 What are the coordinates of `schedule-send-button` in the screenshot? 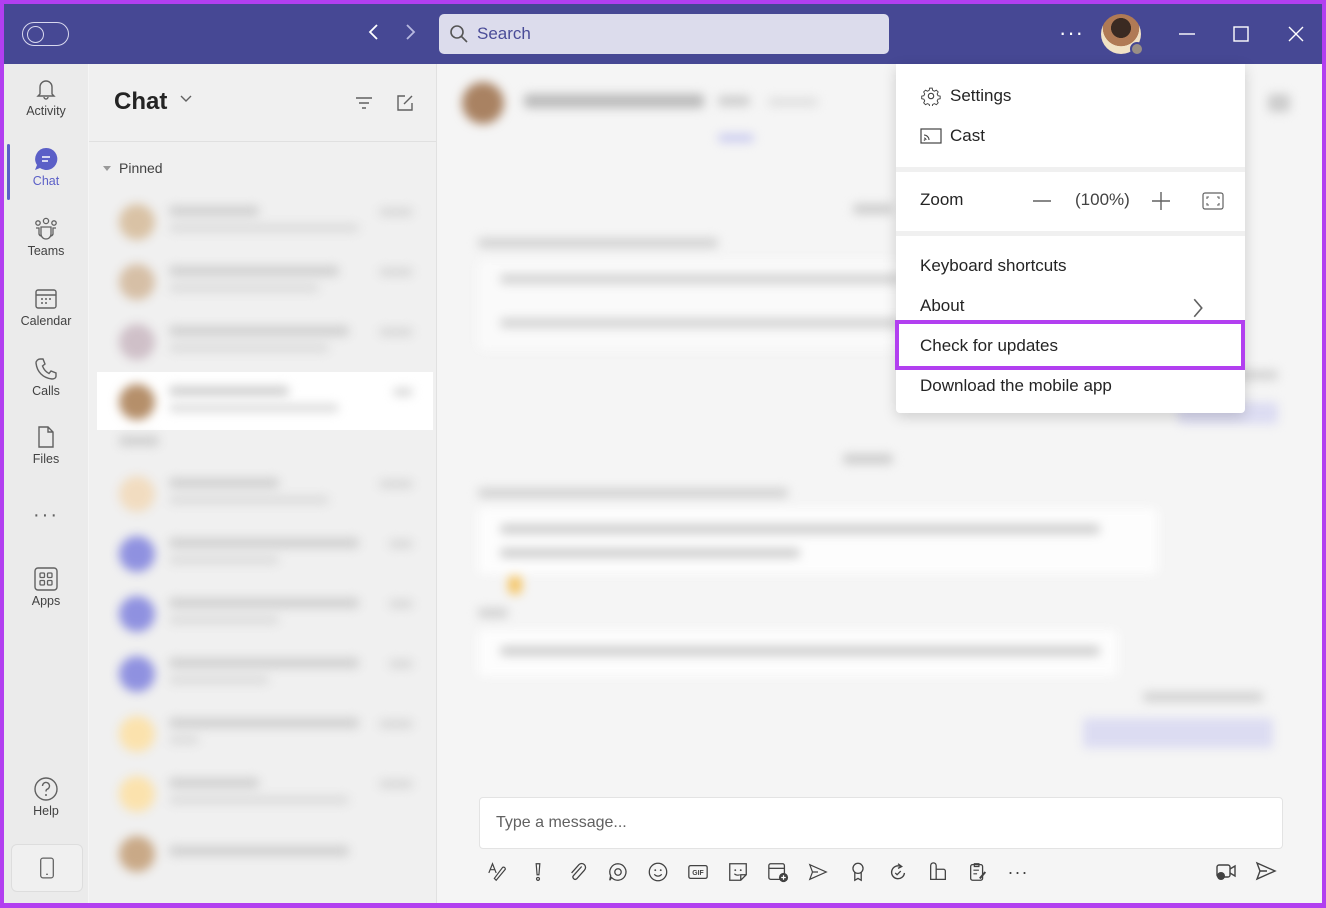 It's located at (818, 872).